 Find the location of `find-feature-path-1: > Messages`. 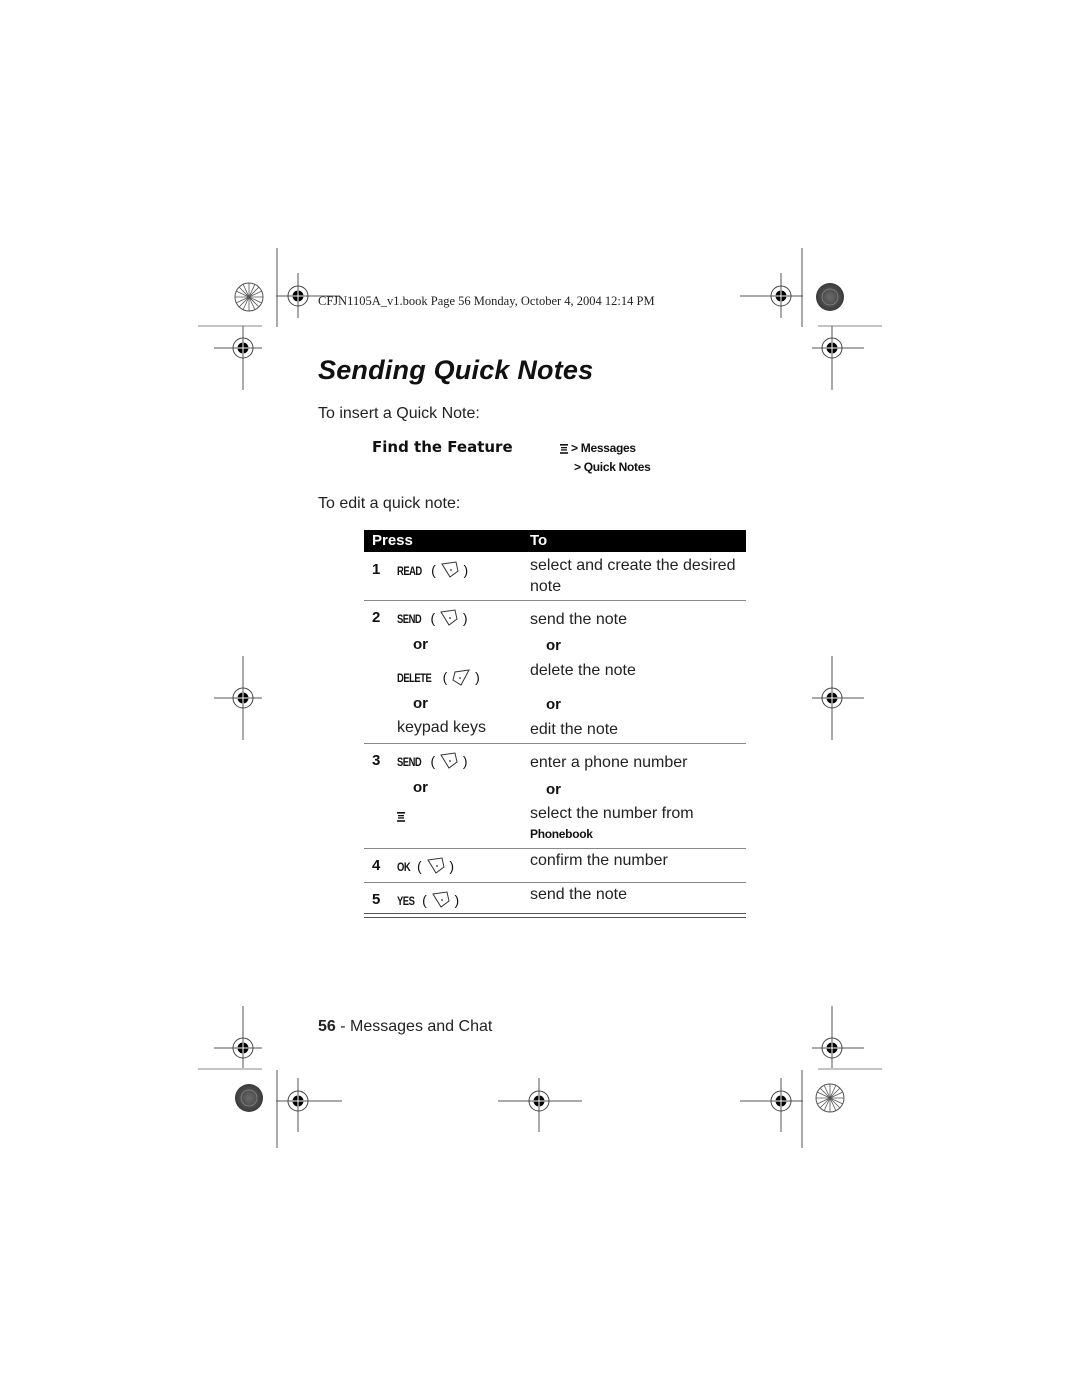

find-feature-path-1: > Messages is located at coordinates (598, 448).